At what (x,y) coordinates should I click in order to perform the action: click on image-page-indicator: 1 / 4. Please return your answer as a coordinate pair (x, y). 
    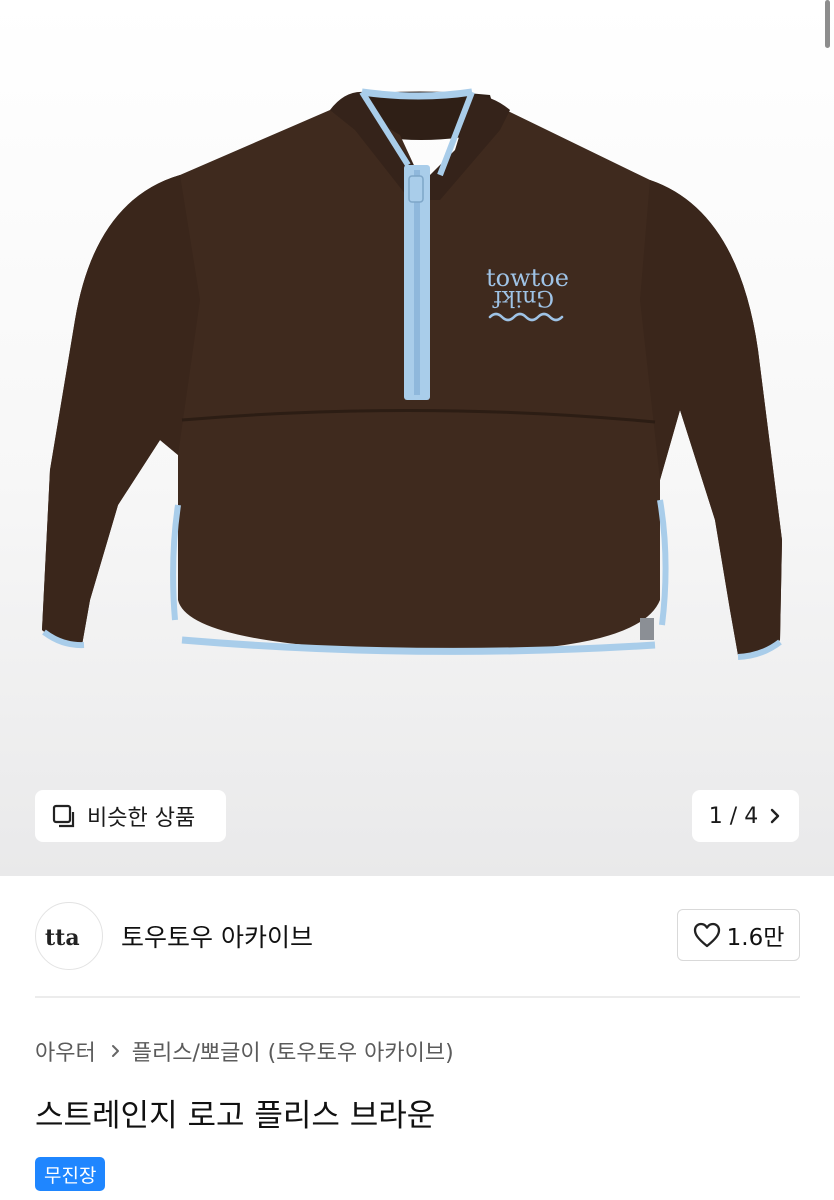
    Looking at the image, I should click on (745, 816).